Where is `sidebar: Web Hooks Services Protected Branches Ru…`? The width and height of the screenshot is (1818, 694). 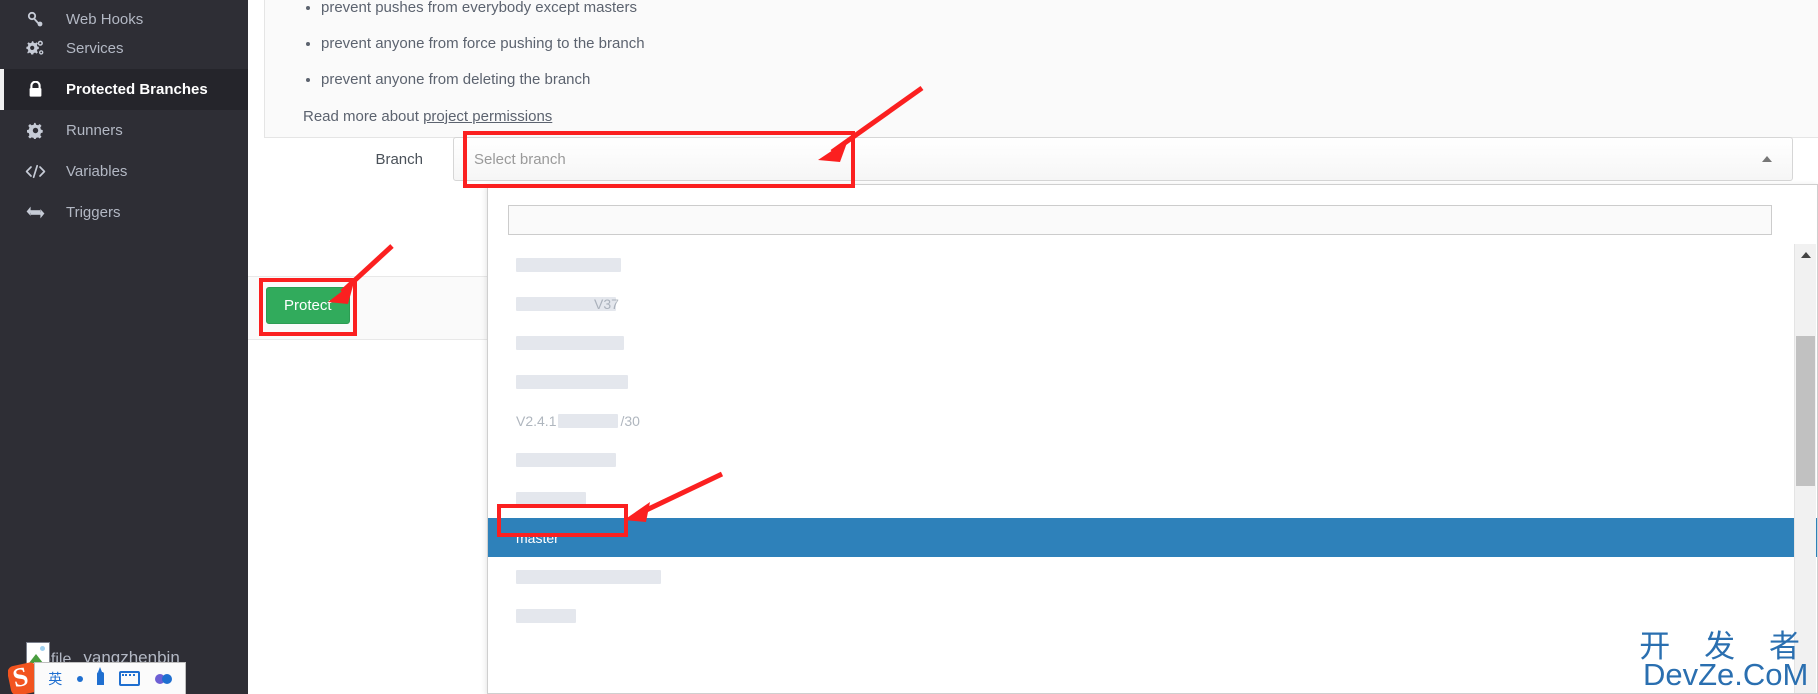
sidebar: Web Hooks Services Protected Branches Ru… is located at coordinates (124, 347).